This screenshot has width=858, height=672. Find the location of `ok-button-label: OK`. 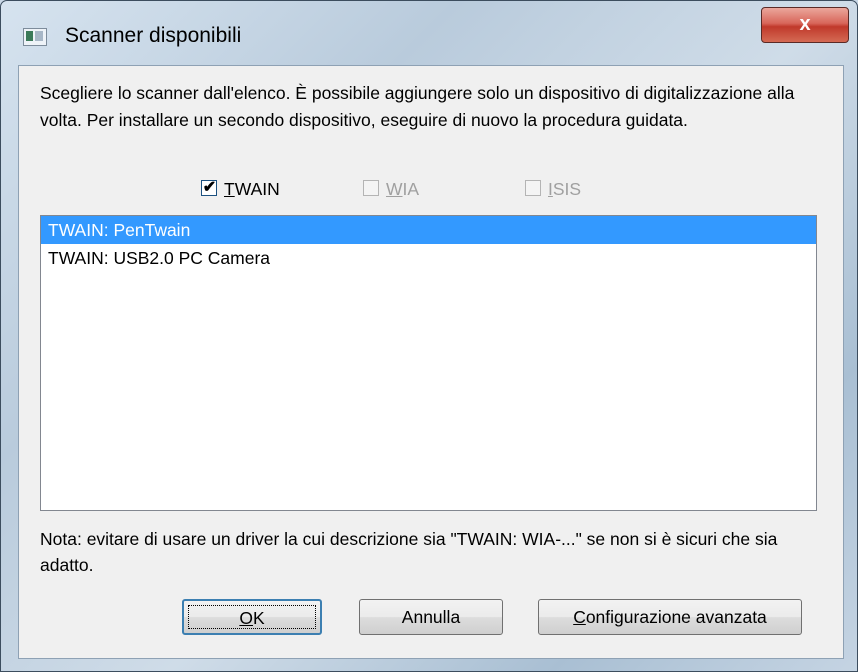

ok-button-label: OK is located at coordinates (252, 617).